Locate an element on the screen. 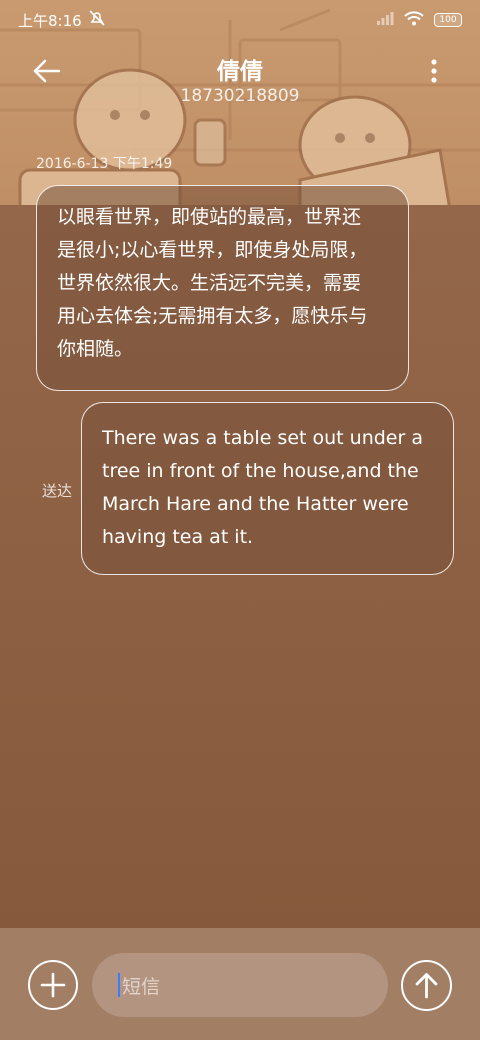 This screenshot has width=480, height=1040. message-timestamp: 2016-6-13 下午1:49 is located at coordinates (104, 164).